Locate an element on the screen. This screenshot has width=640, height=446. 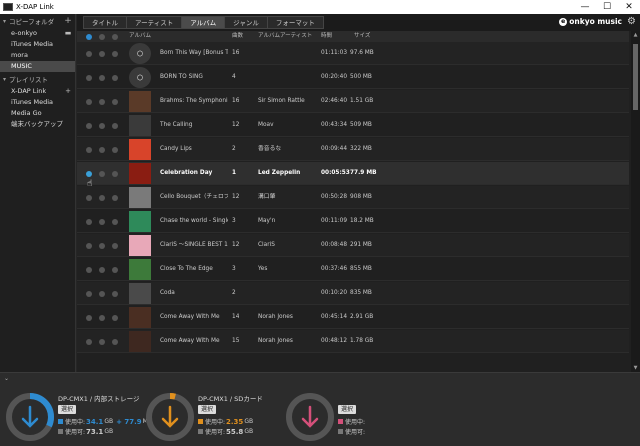
sidebar-playlist-item: Media Go is located at coordinates (37, 113).